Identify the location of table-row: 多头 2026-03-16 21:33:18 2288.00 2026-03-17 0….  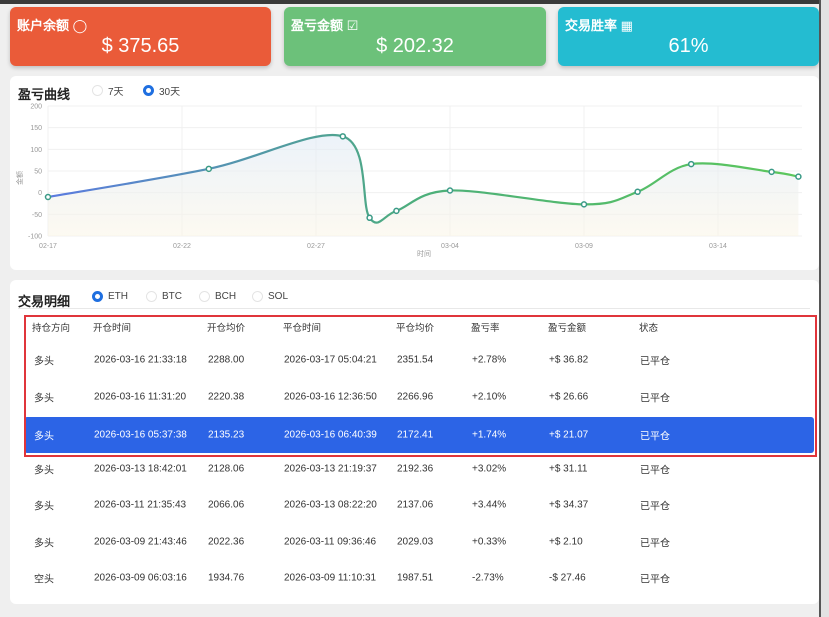
(419, 360).